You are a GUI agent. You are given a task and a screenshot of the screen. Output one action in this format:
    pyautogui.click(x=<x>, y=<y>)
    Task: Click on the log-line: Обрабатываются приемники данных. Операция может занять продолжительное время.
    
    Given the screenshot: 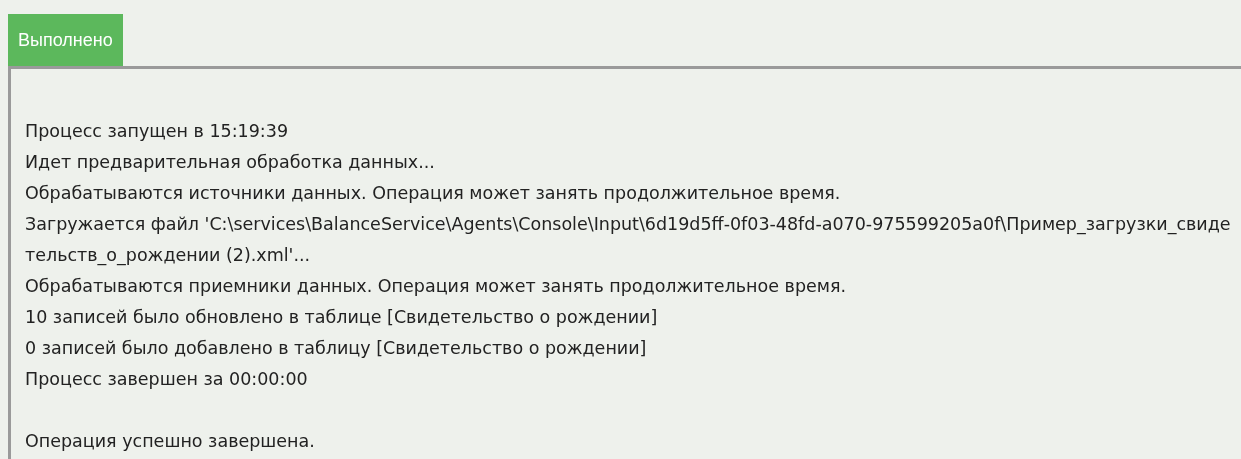 What is the action you would take?
    pyautogui.click(x=436, y=286)
    